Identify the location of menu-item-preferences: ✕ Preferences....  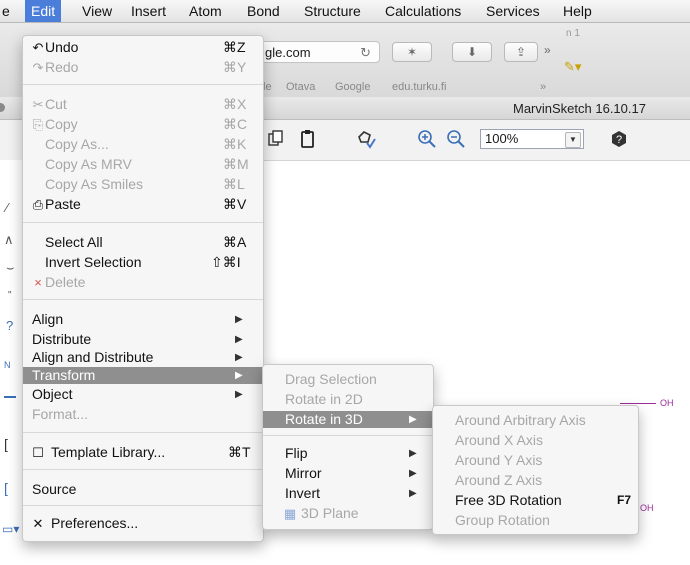
(143, 523).